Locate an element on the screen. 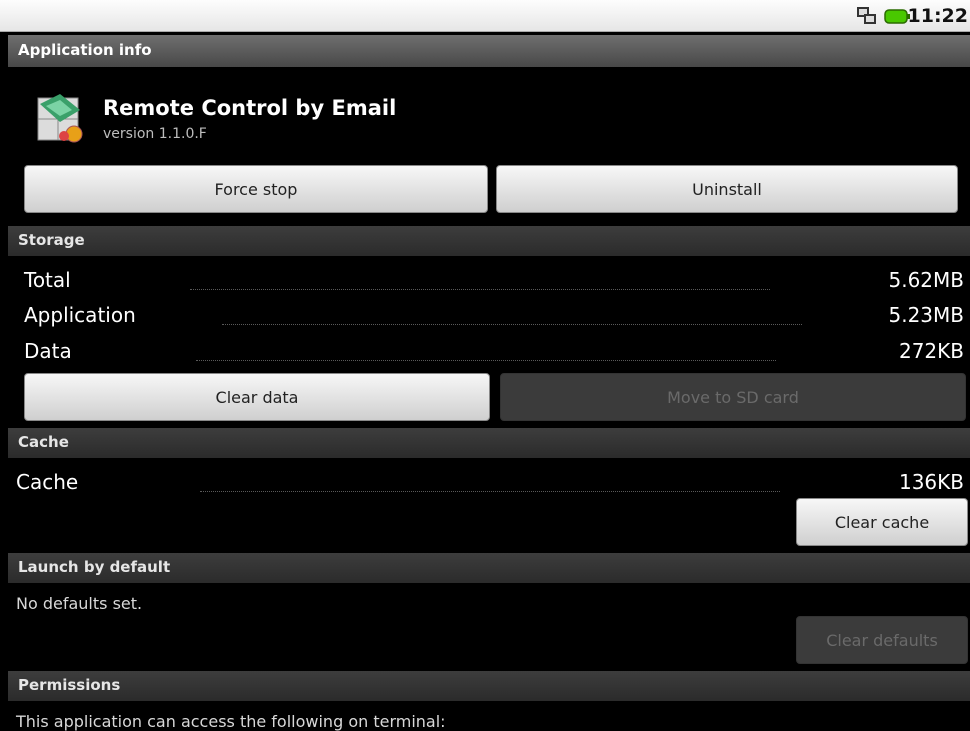  section-cache: Cache is located at coordinates (489, 443).